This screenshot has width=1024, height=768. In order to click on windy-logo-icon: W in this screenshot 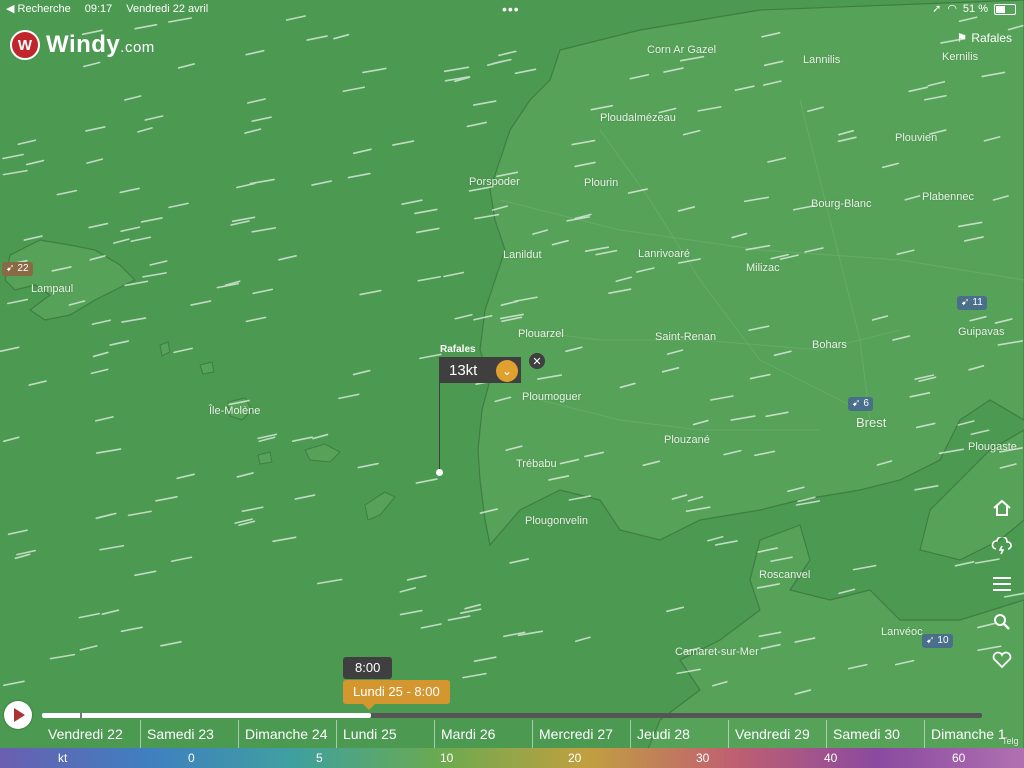, I will do `click(25, 45)`.